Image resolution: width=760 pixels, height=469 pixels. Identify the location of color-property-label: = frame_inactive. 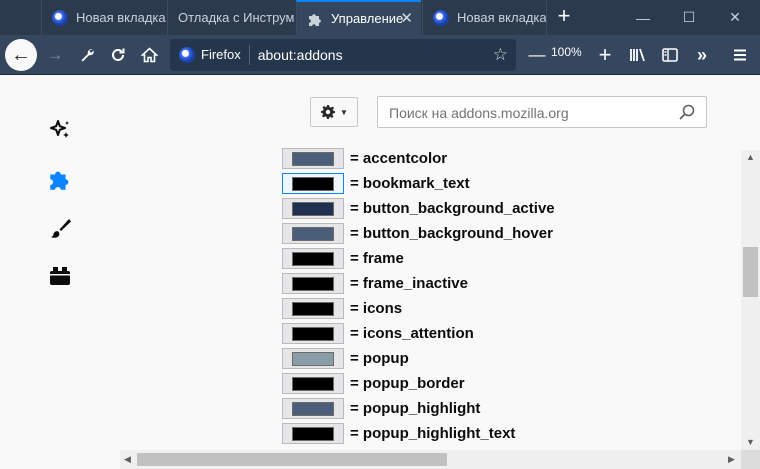
(409, 283).